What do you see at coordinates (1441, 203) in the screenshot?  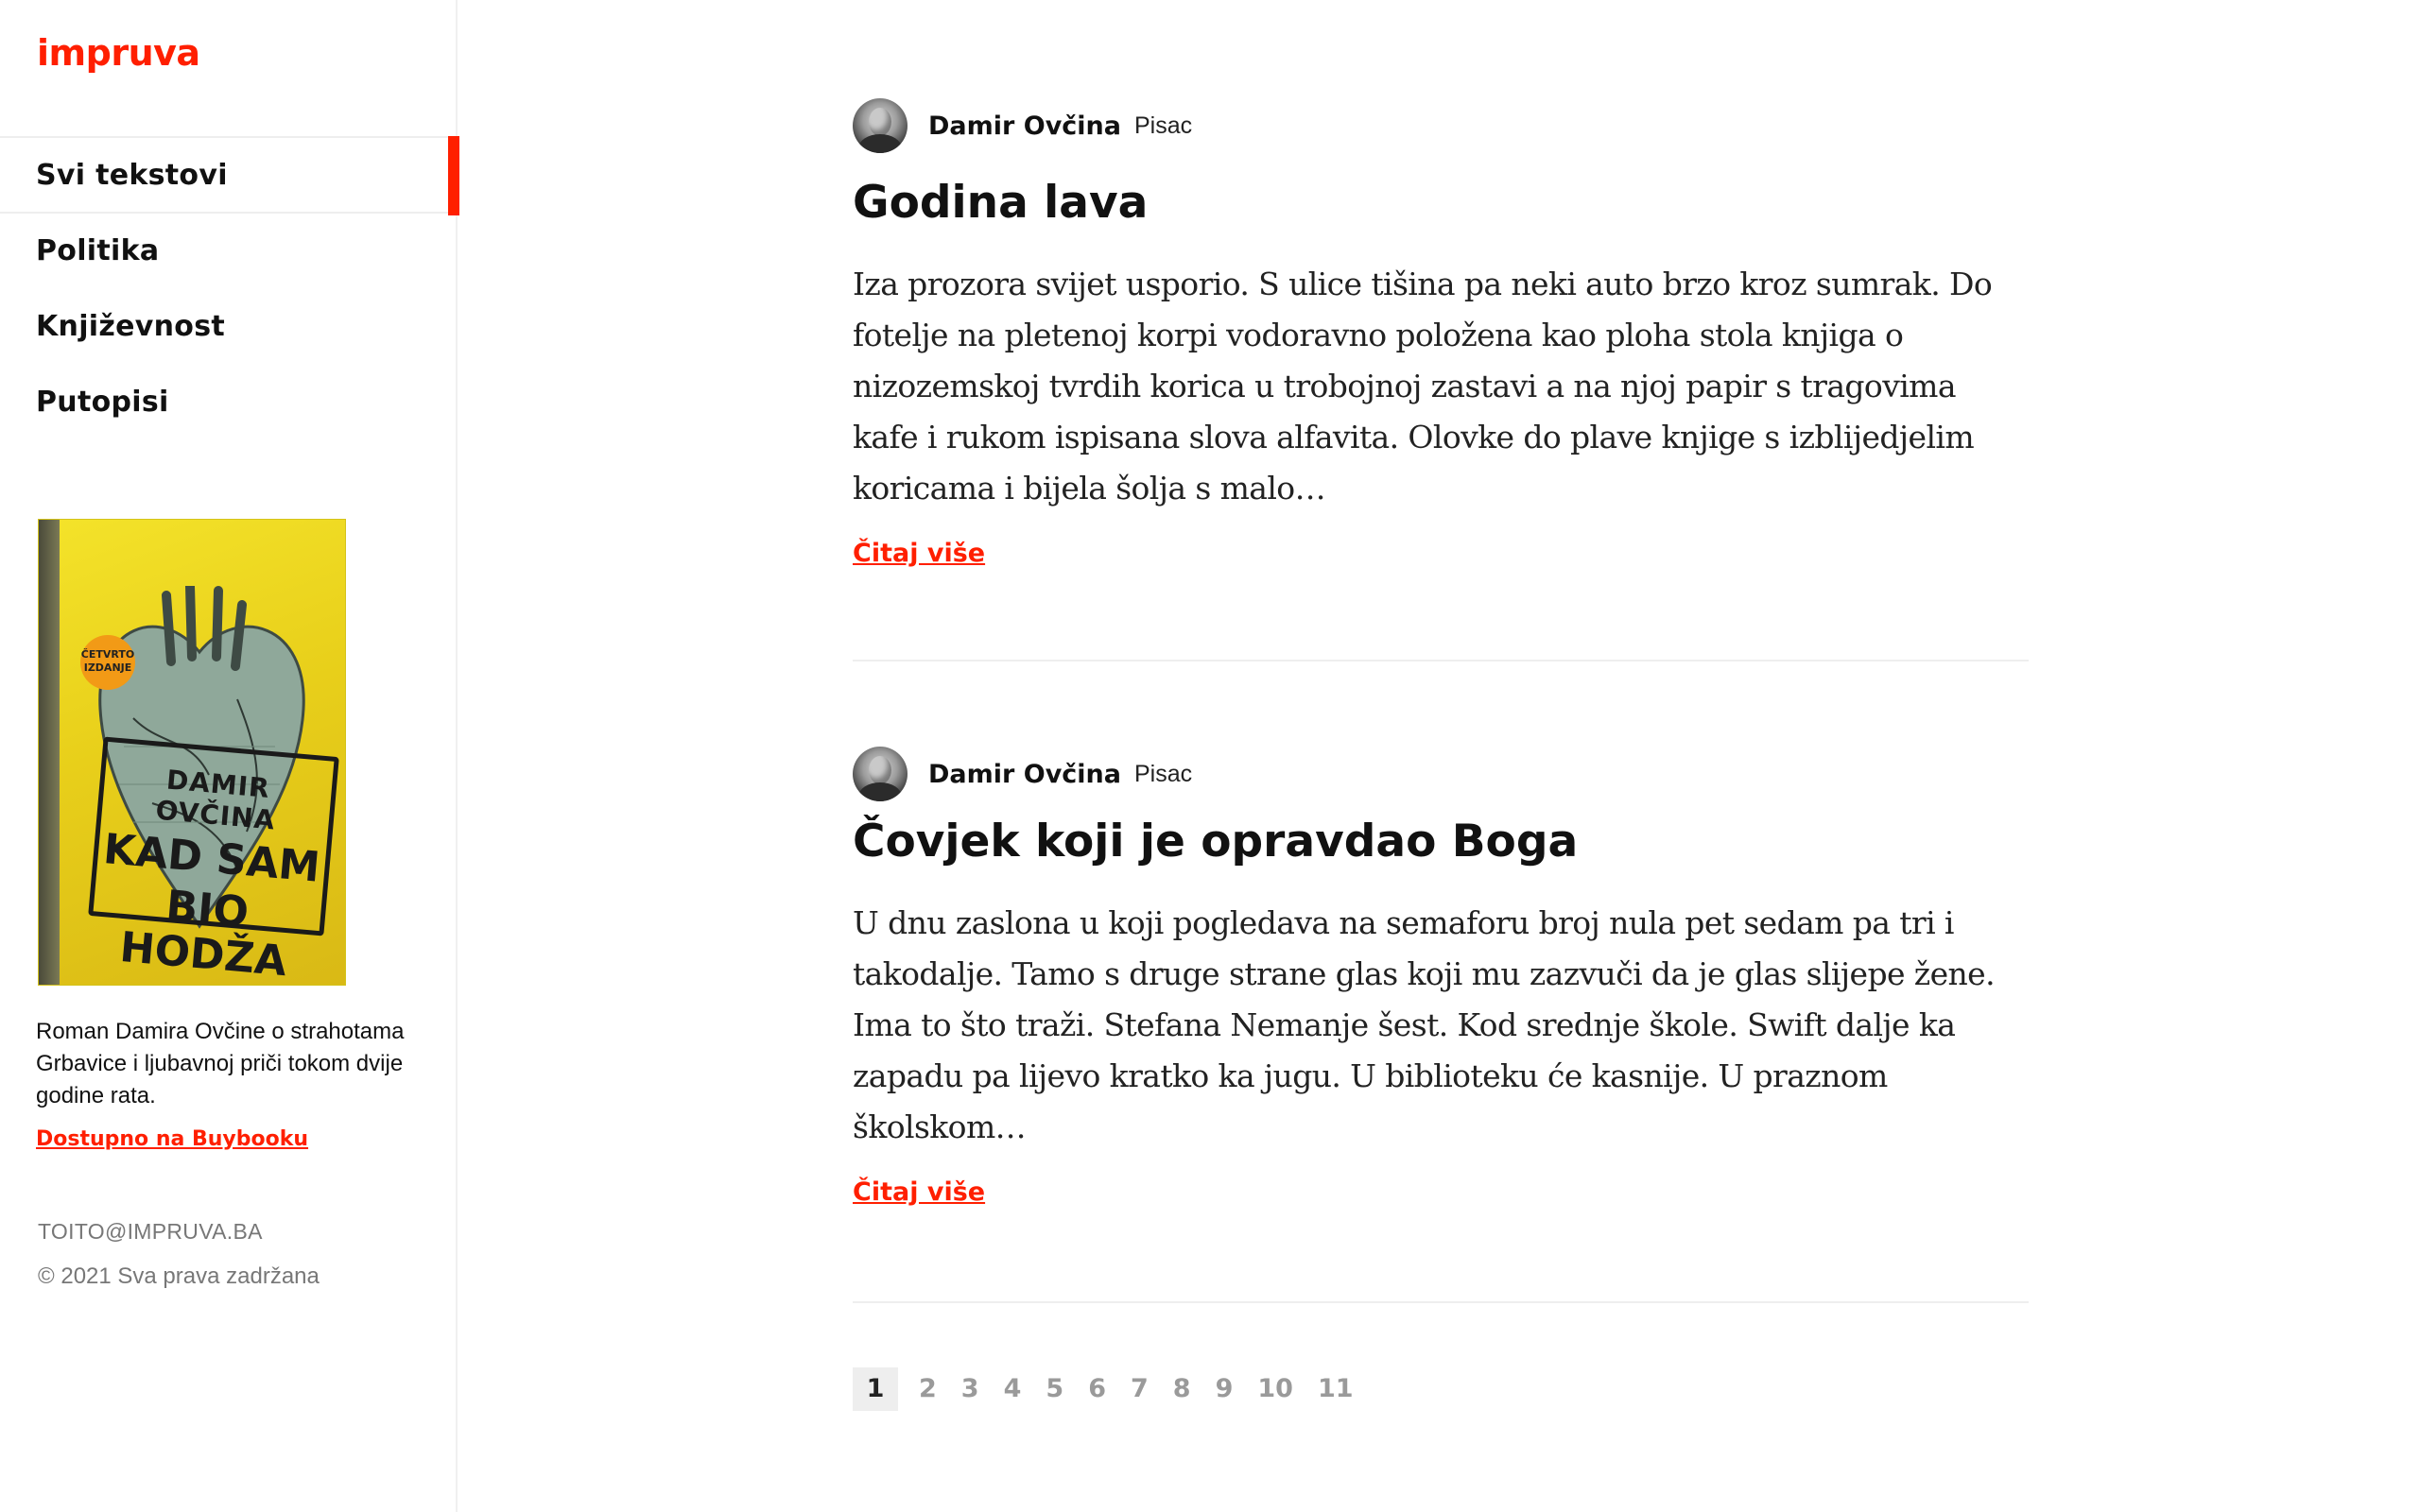 I see `post-title: Godina lava` at bounding box center [1441, 203].